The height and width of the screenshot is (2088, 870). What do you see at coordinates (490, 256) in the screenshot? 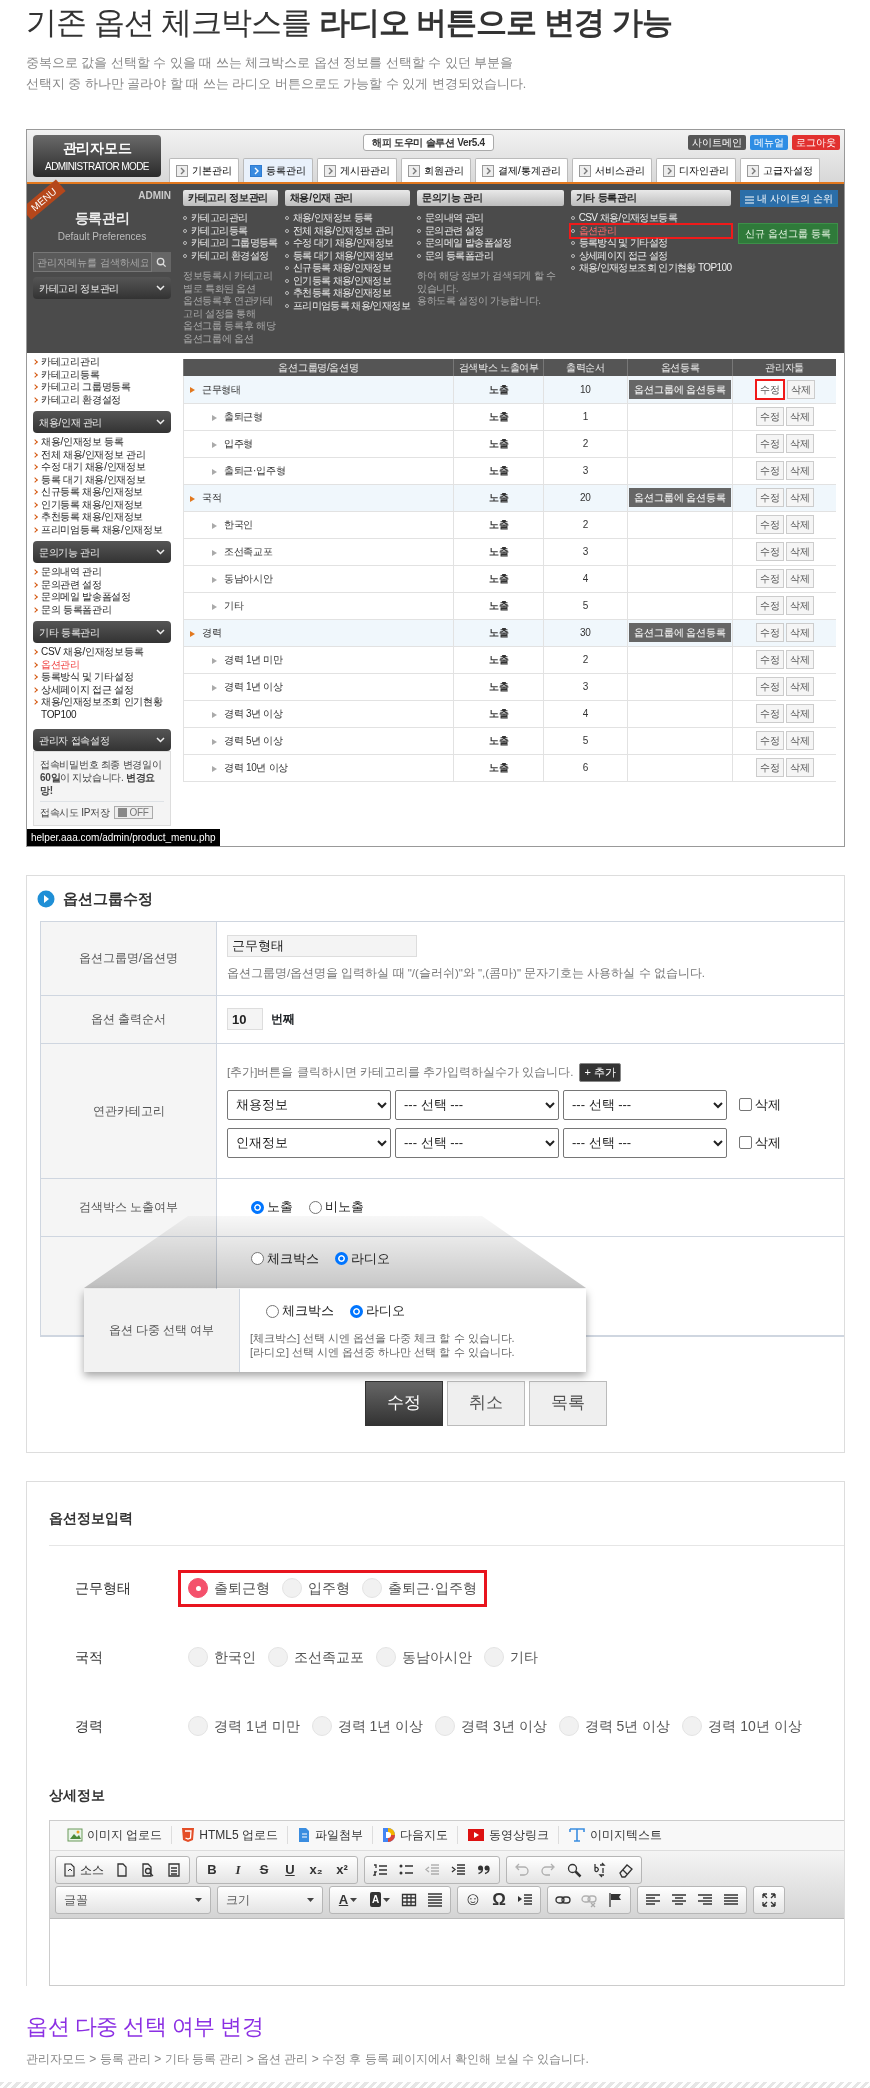
I see `menu-item: 문의 등록폼관리` at bounding box center [490, 256].